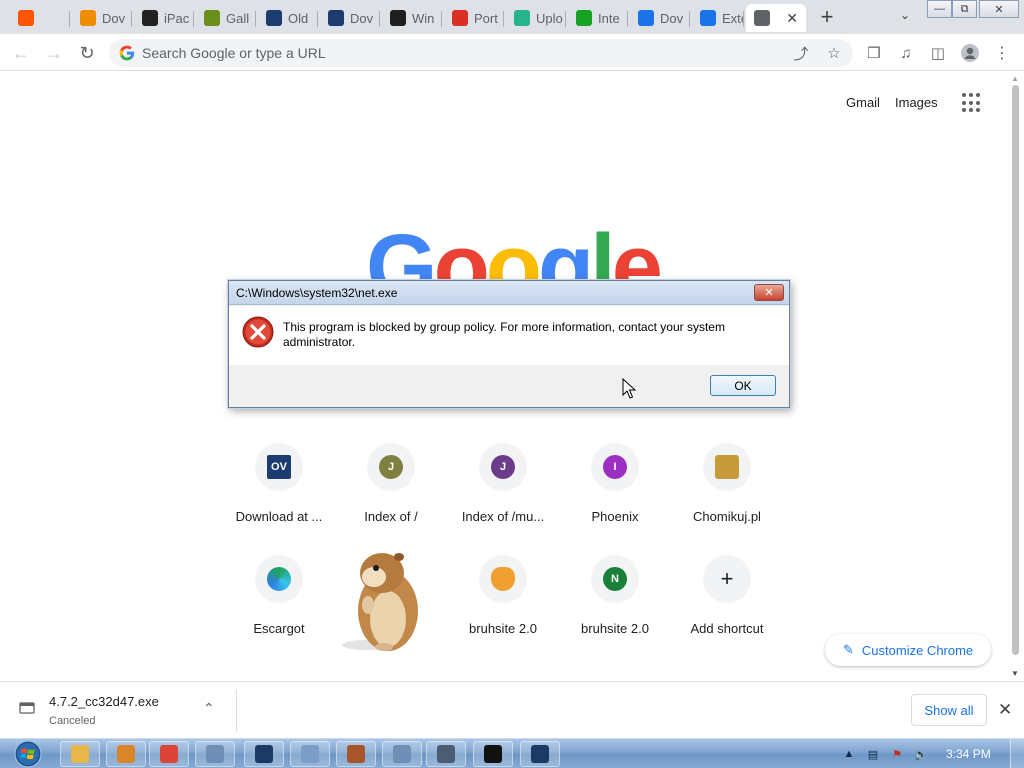 This screenshot has width=1024, height=768. Describe the element at coordinates (727, 493) in the screenshot. I see `shortcut-tile: Chomikuj.pl` at that location.